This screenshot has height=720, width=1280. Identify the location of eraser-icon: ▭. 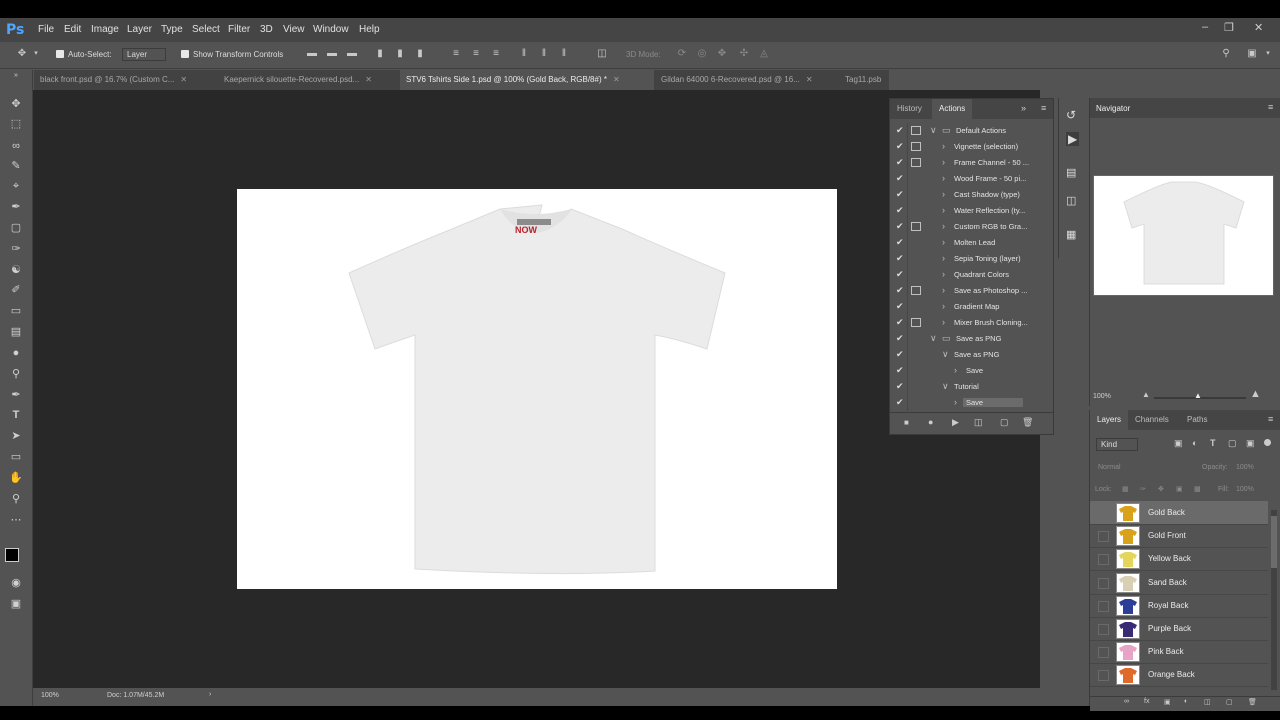
(16, 311).